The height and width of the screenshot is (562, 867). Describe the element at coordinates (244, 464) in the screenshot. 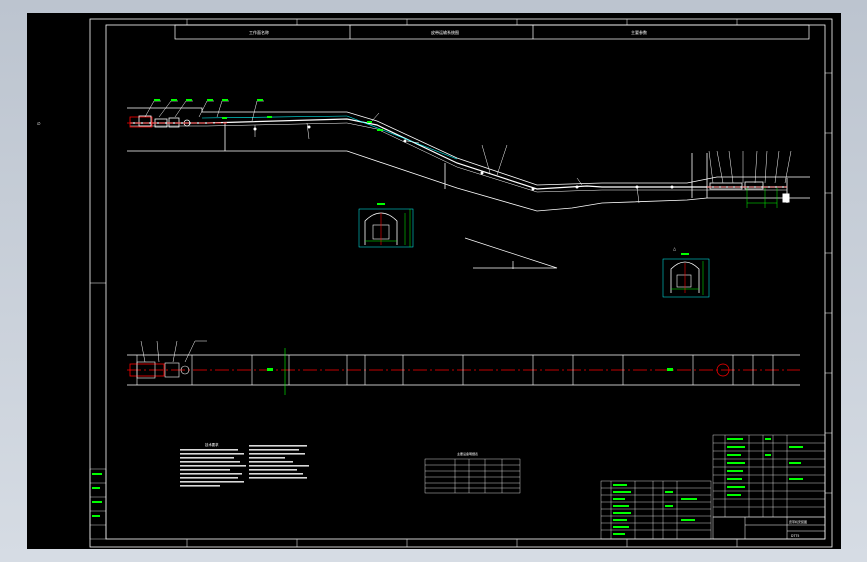

I see `tech-notes: 技术要求` at that location.